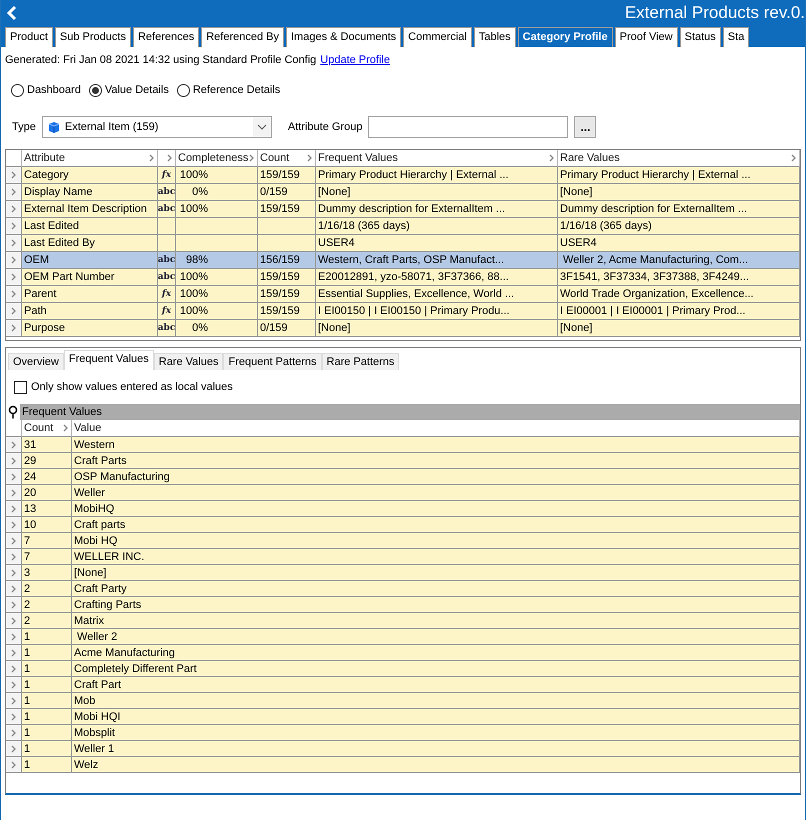 The width and height of the screenshot is (806, 820). What do you see at coordinates (325, 127) in the screenshot?
I see `attribute-group-label: Attribute Group` at bounding box center [325, 127].